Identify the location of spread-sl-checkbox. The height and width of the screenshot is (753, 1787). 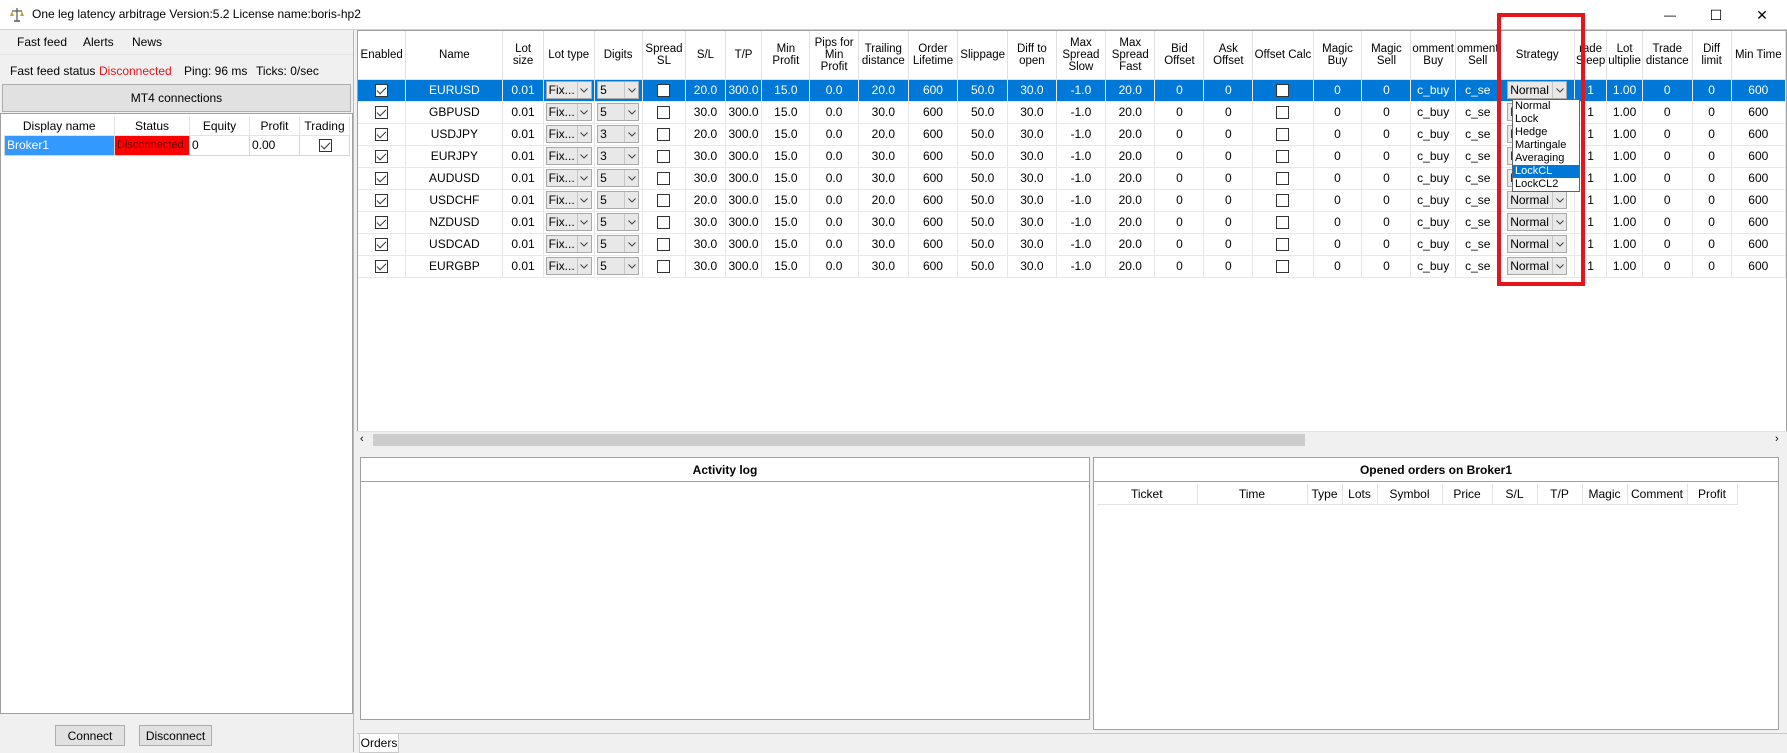
(664, 223).